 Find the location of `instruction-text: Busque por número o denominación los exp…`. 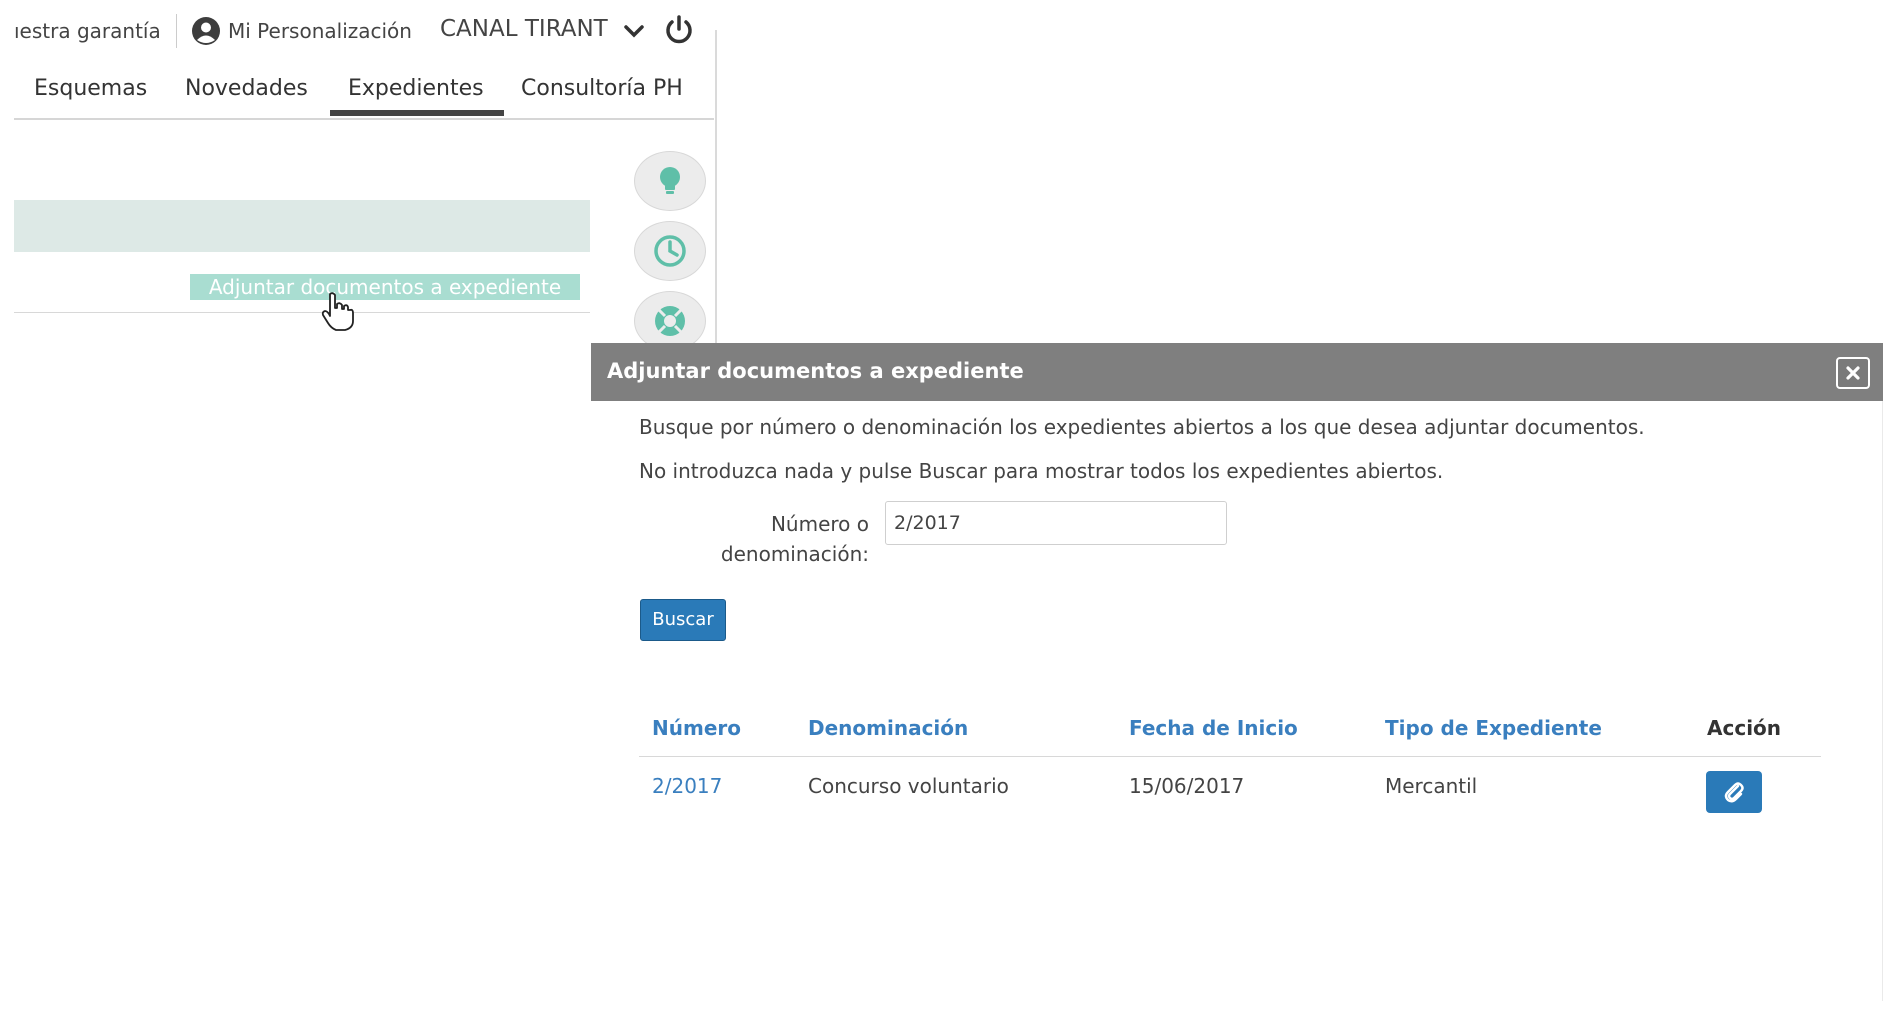

instruction-text: Busque por número o denominación los exp… is located at coordinates (1142, 427).